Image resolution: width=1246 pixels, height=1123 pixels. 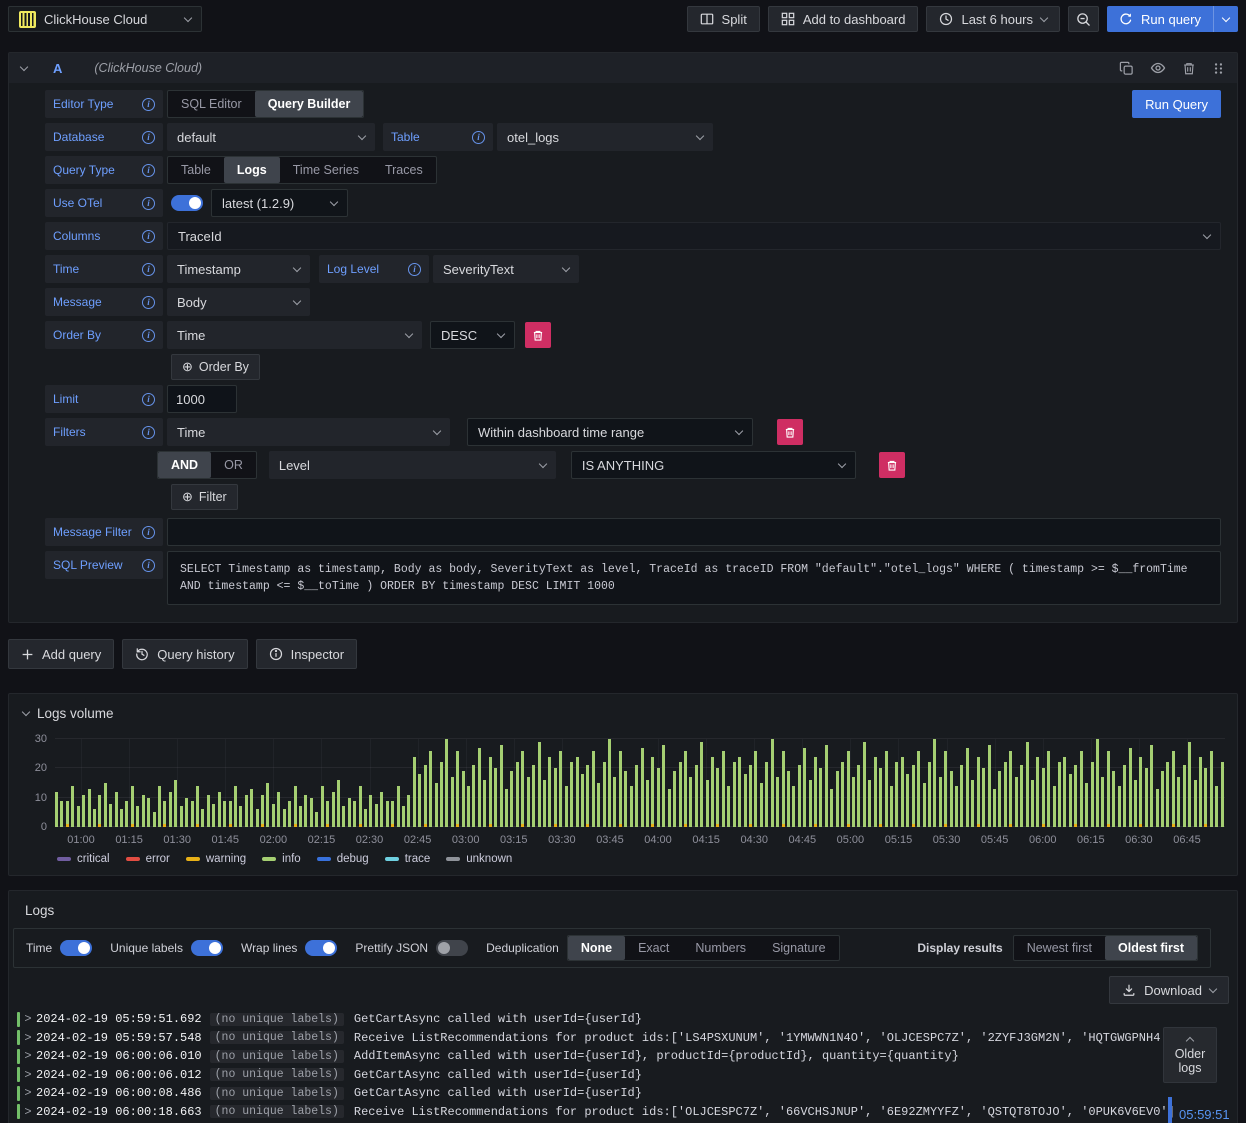 I want to click on legend-item-info: info, so click(x=281, y=859).